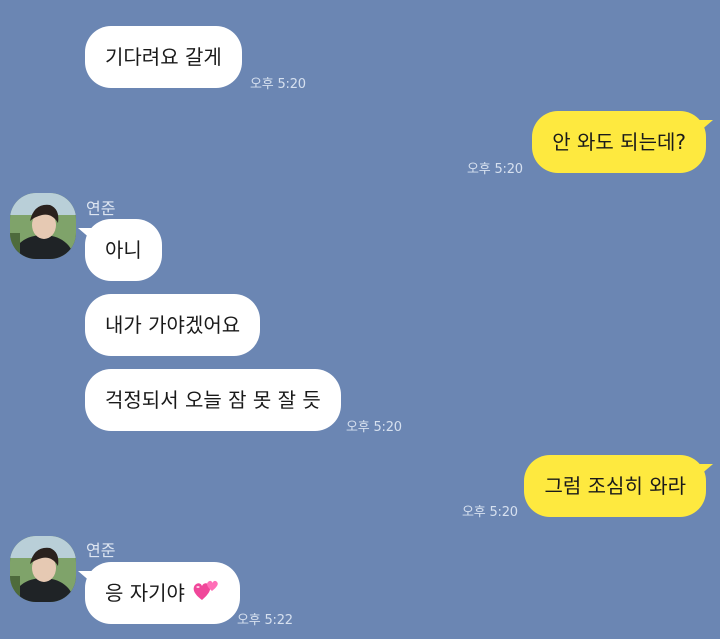 This screenshot has height=639, width=720. What do you see at coordinates (265, 620) in the screenshot?
I see `message-time: 오후 5:22` at bounding box center [265, 620].